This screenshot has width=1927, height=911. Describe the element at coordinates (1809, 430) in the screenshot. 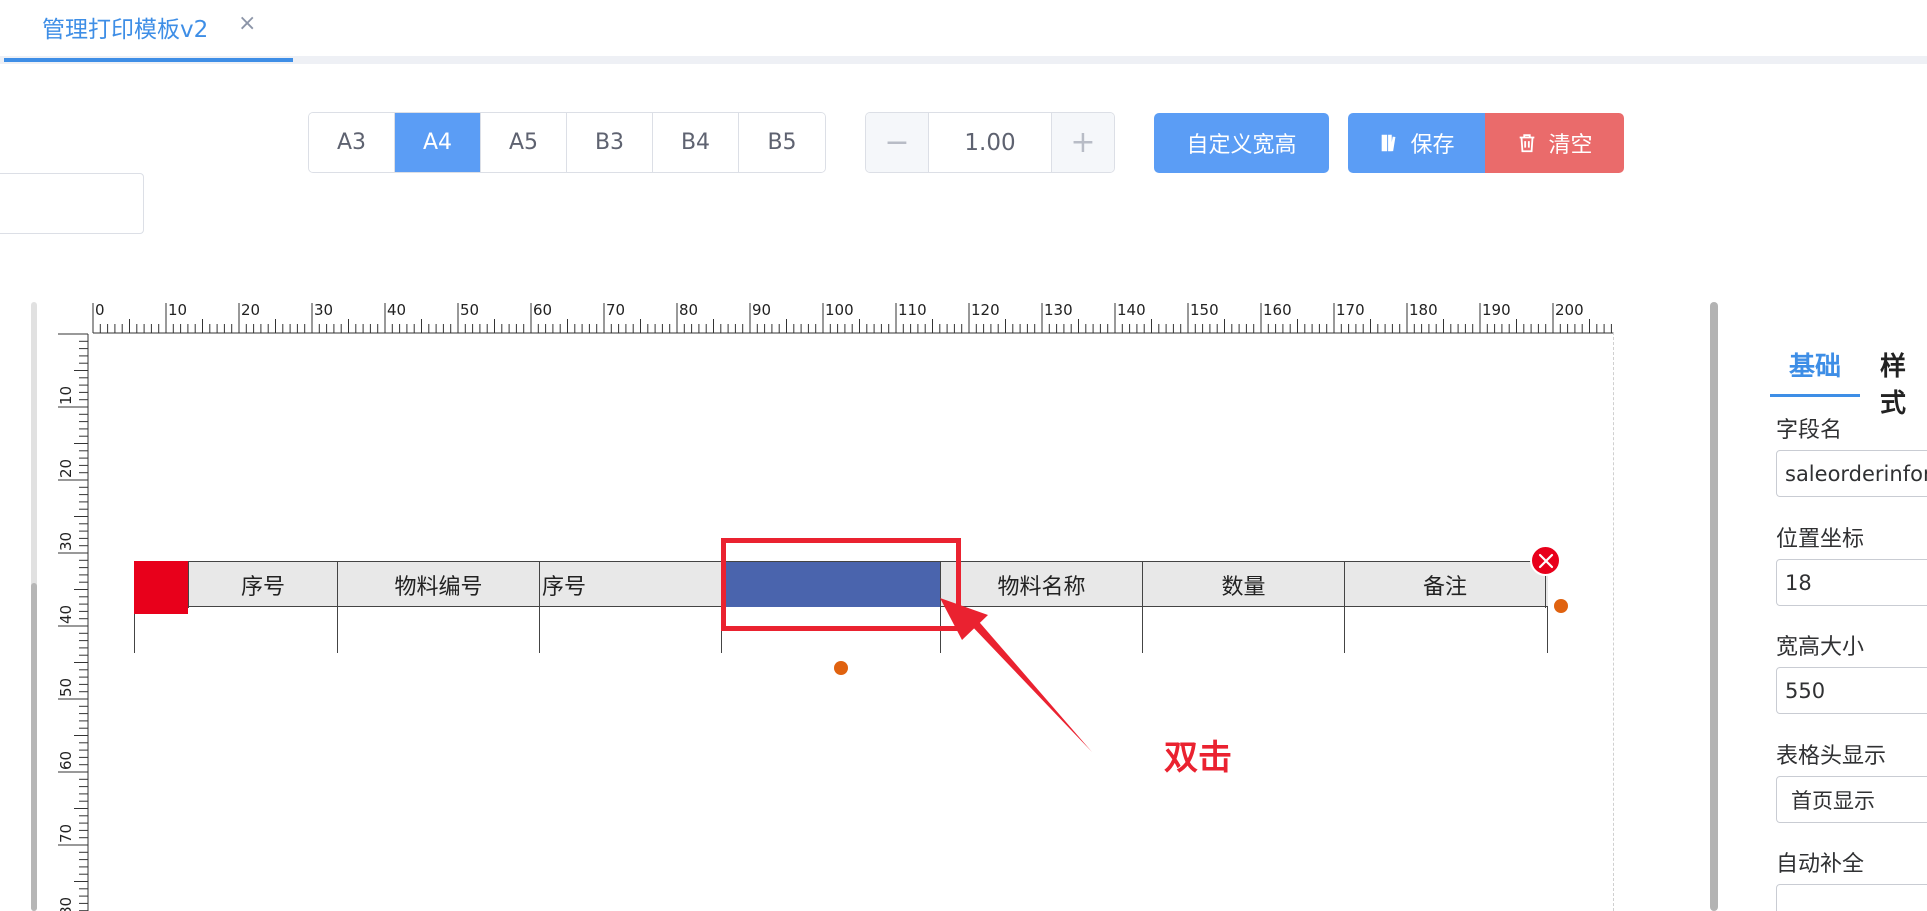

I see `field-name-label: 字段名` at that location.